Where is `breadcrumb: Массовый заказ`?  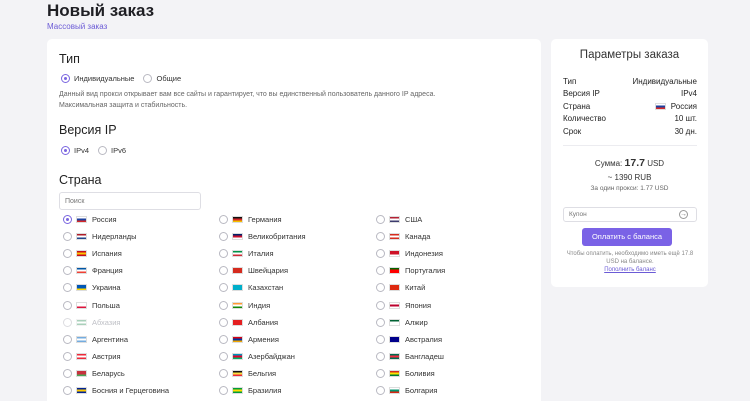
breadcrumb: Массовый заказ is located at coordinates (77, 26).